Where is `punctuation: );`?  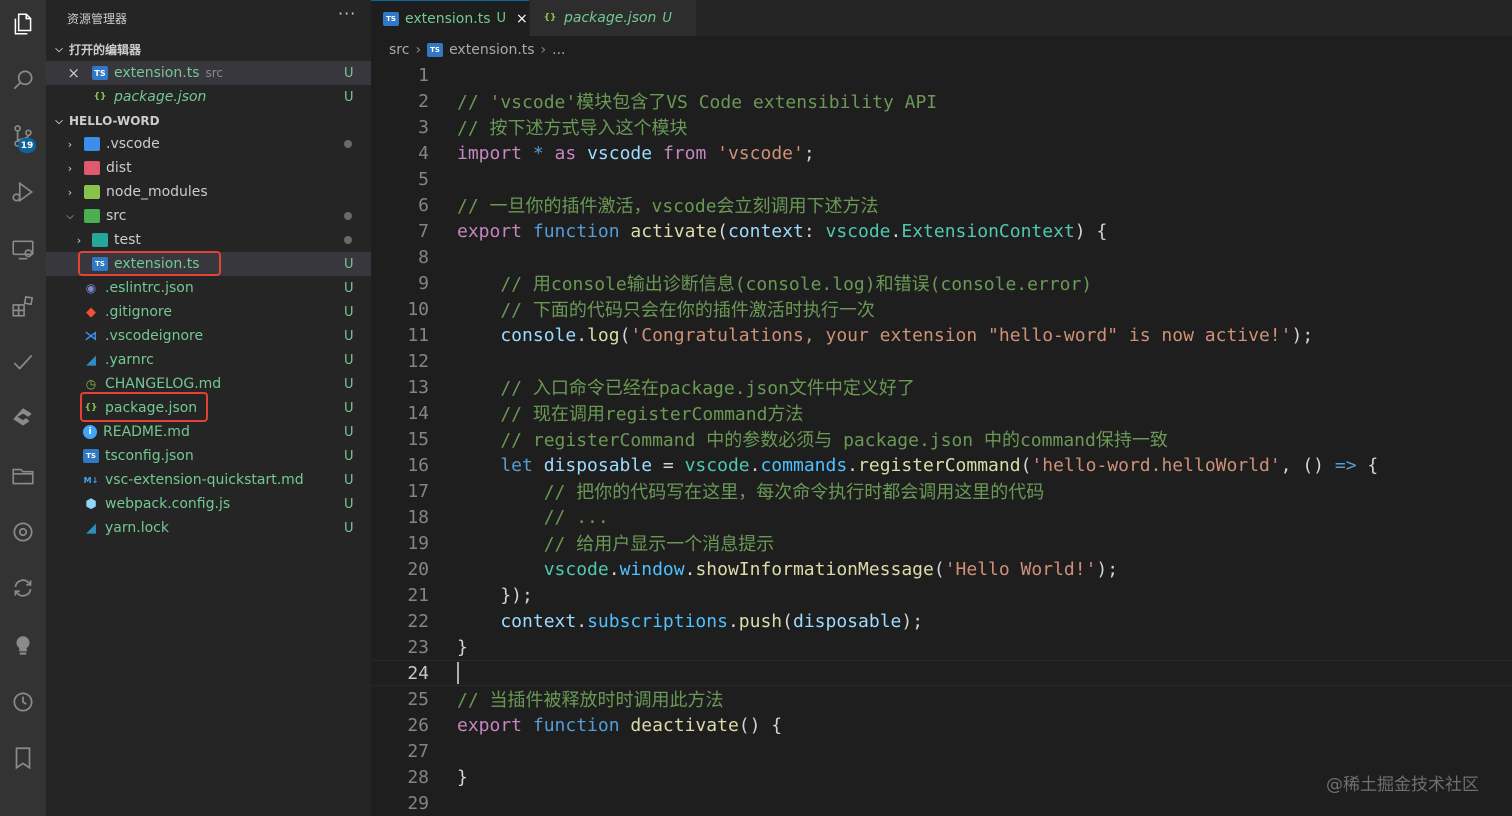
punctuation: ); is located at coordinates (1107, 569).